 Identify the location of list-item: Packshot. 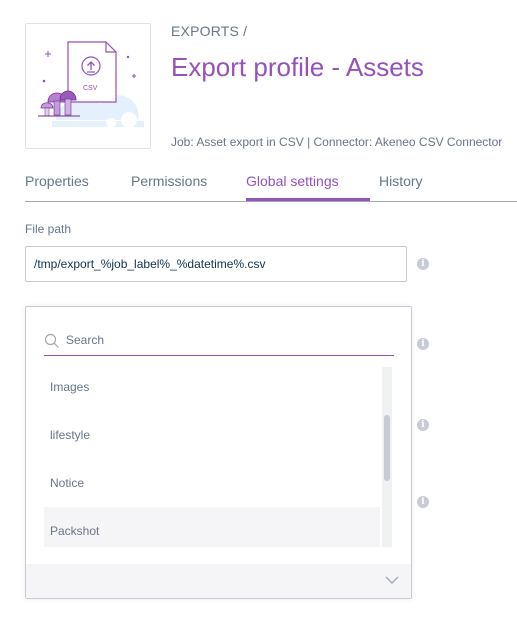
(212, 527).